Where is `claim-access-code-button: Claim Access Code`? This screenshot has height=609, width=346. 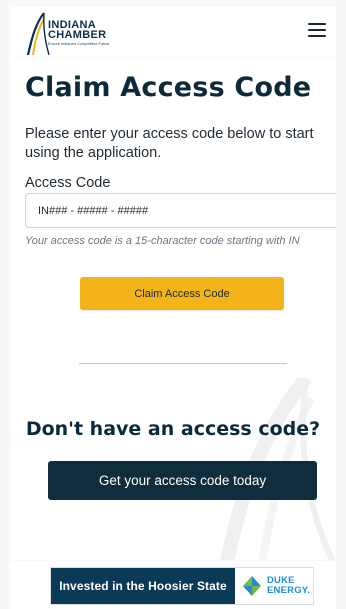
claim-access-code-button: Claim Access Code is located at coordinates (182, 293).